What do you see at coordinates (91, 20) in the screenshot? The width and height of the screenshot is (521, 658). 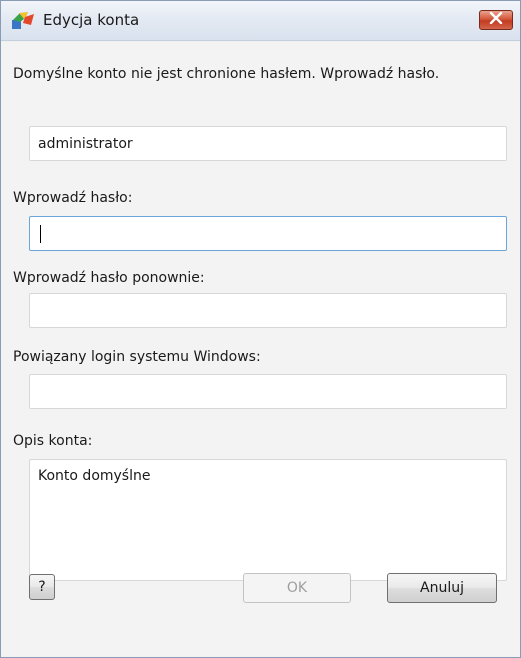 I see `window-title: Edycja konta` at bounding box center [91, 20].